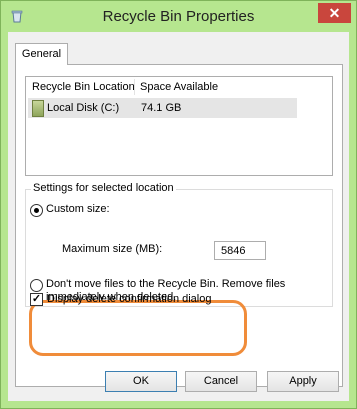 Image resolution: width=357 pixels, height=409 pixels. Describe the element at coordinates (240, 250) in the screenshot. I see `max-size-input: 5846` at that location.